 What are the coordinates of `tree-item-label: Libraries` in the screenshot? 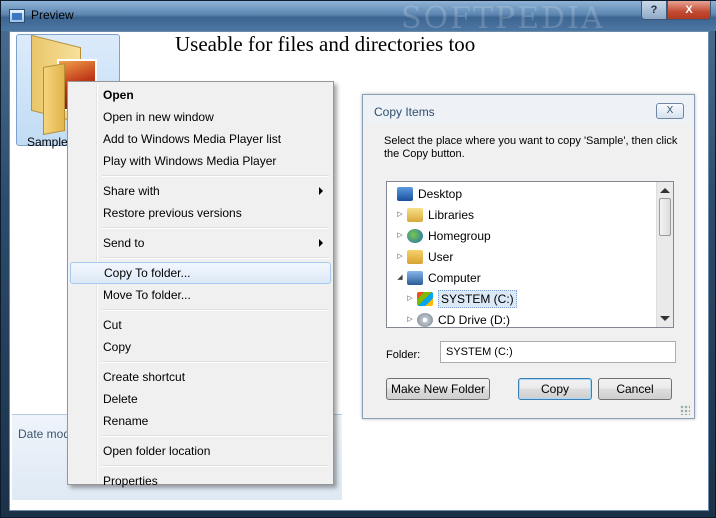 It's located at (451, 215).